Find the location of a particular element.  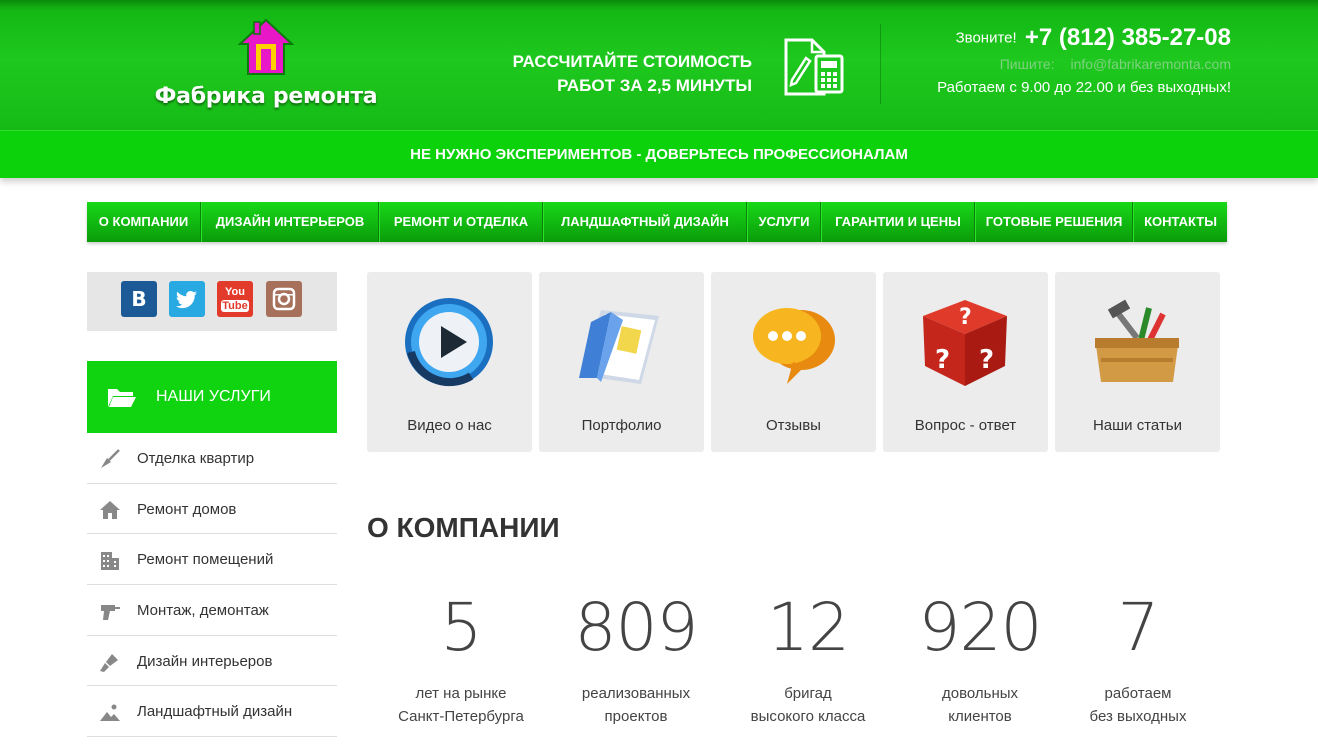

stat-caption: лет на рынке Санкт-Петербурга is located at coordinates (461, 705).